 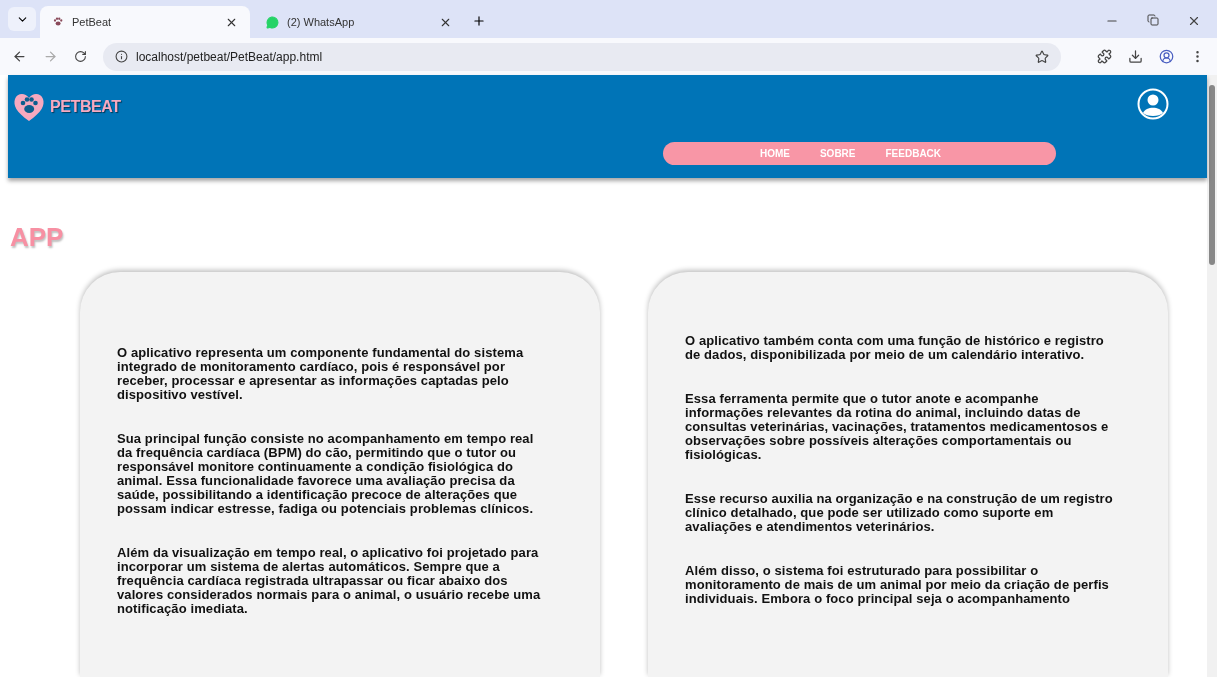 I want to click on page-title: APP, so click(x=37, y=237).